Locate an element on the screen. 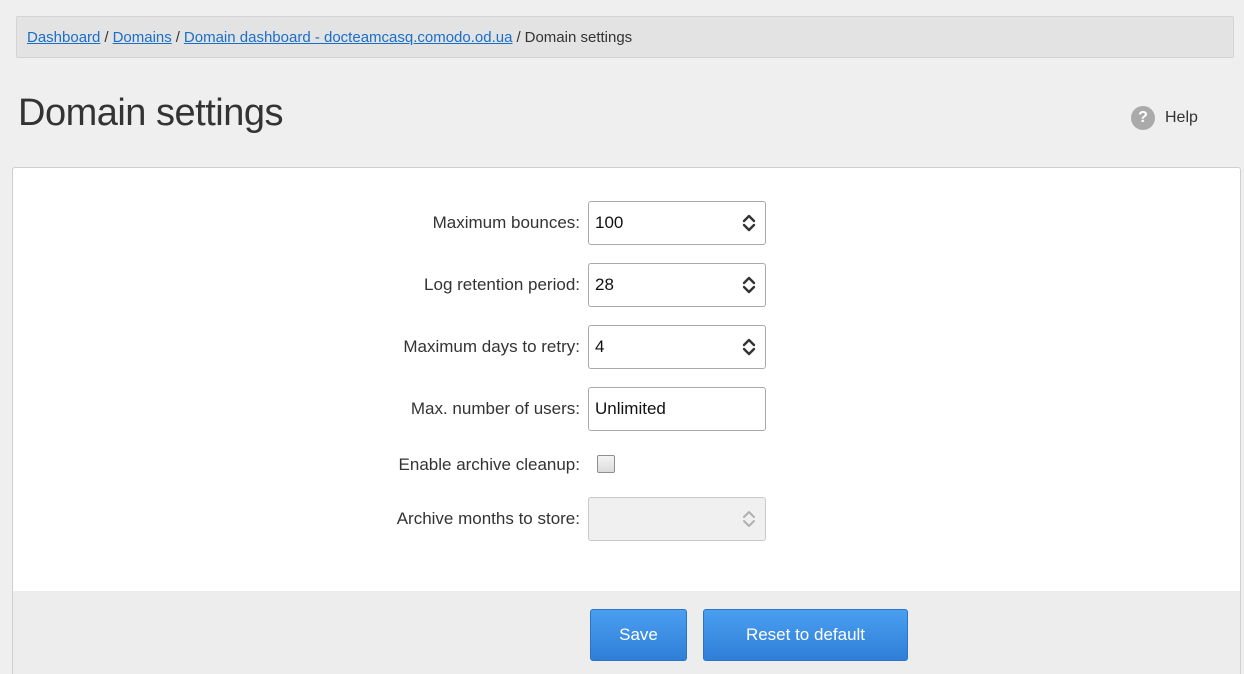 The height and width of the screenshot is (674, 1244). max-bounces-stepper is located at coordinates (677, 223).